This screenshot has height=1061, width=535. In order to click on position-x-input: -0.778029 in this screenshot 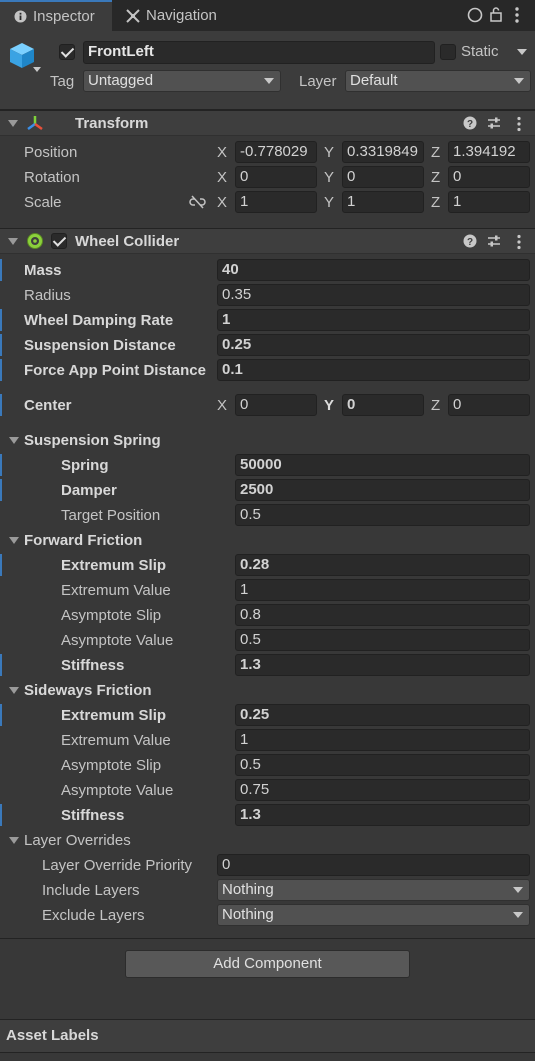, I will do `click(276, 152)`.